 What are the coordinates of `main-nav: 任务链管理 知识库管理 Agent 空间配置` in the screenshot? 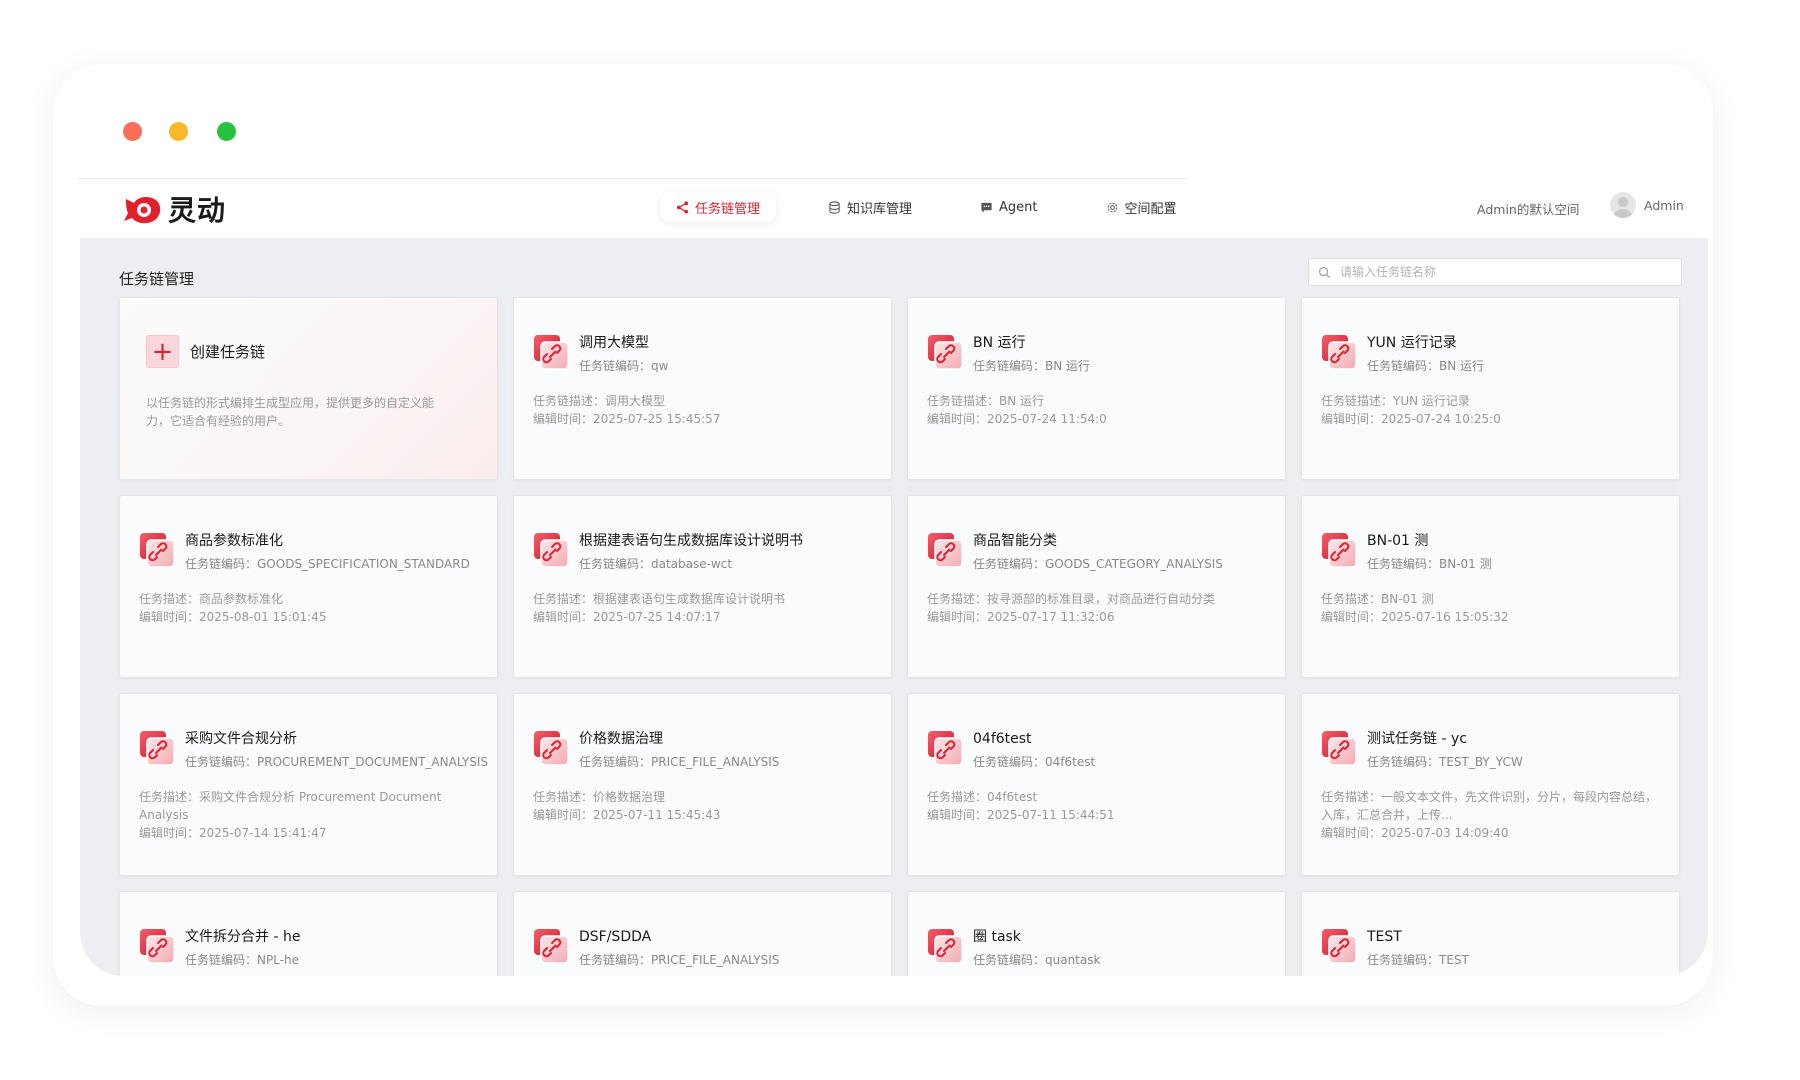 It's located at (944, 207).